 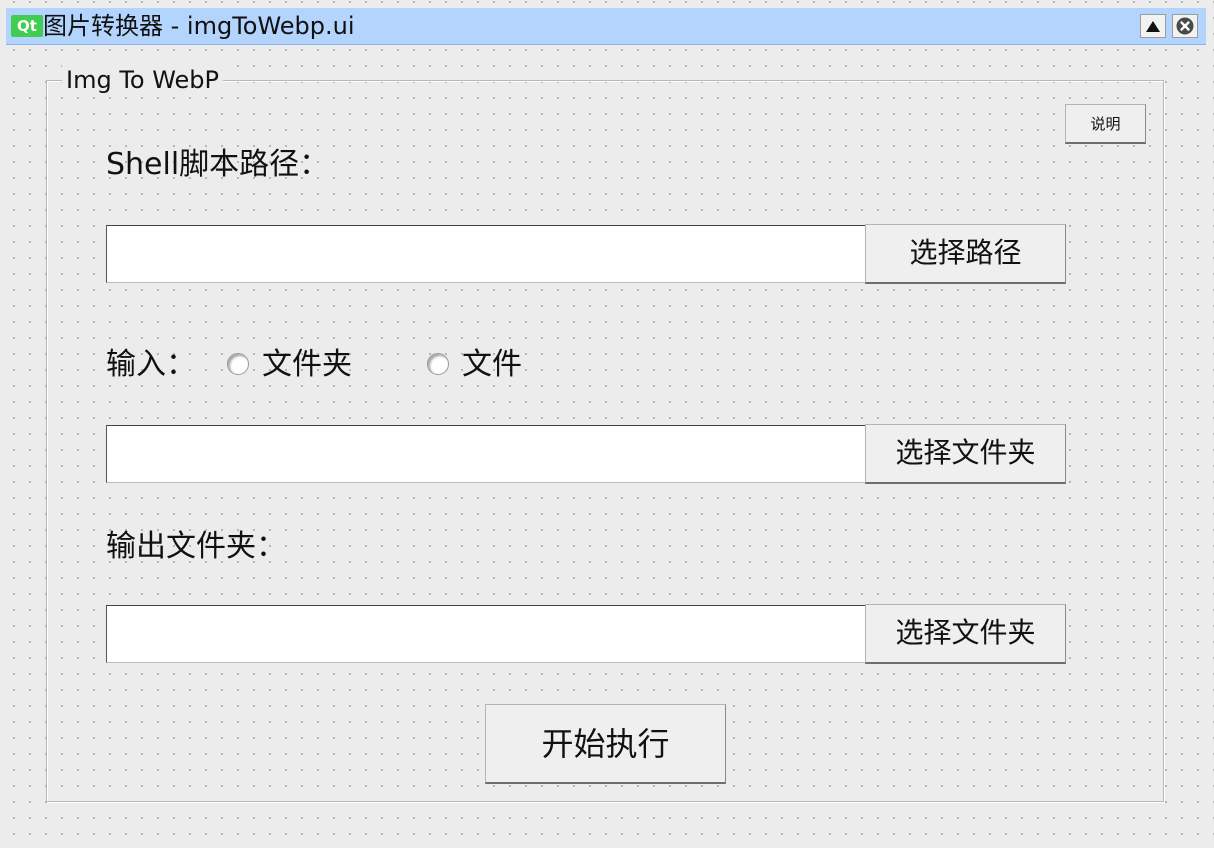 I want to click on shell-path-input, so click(x=486, y=254).